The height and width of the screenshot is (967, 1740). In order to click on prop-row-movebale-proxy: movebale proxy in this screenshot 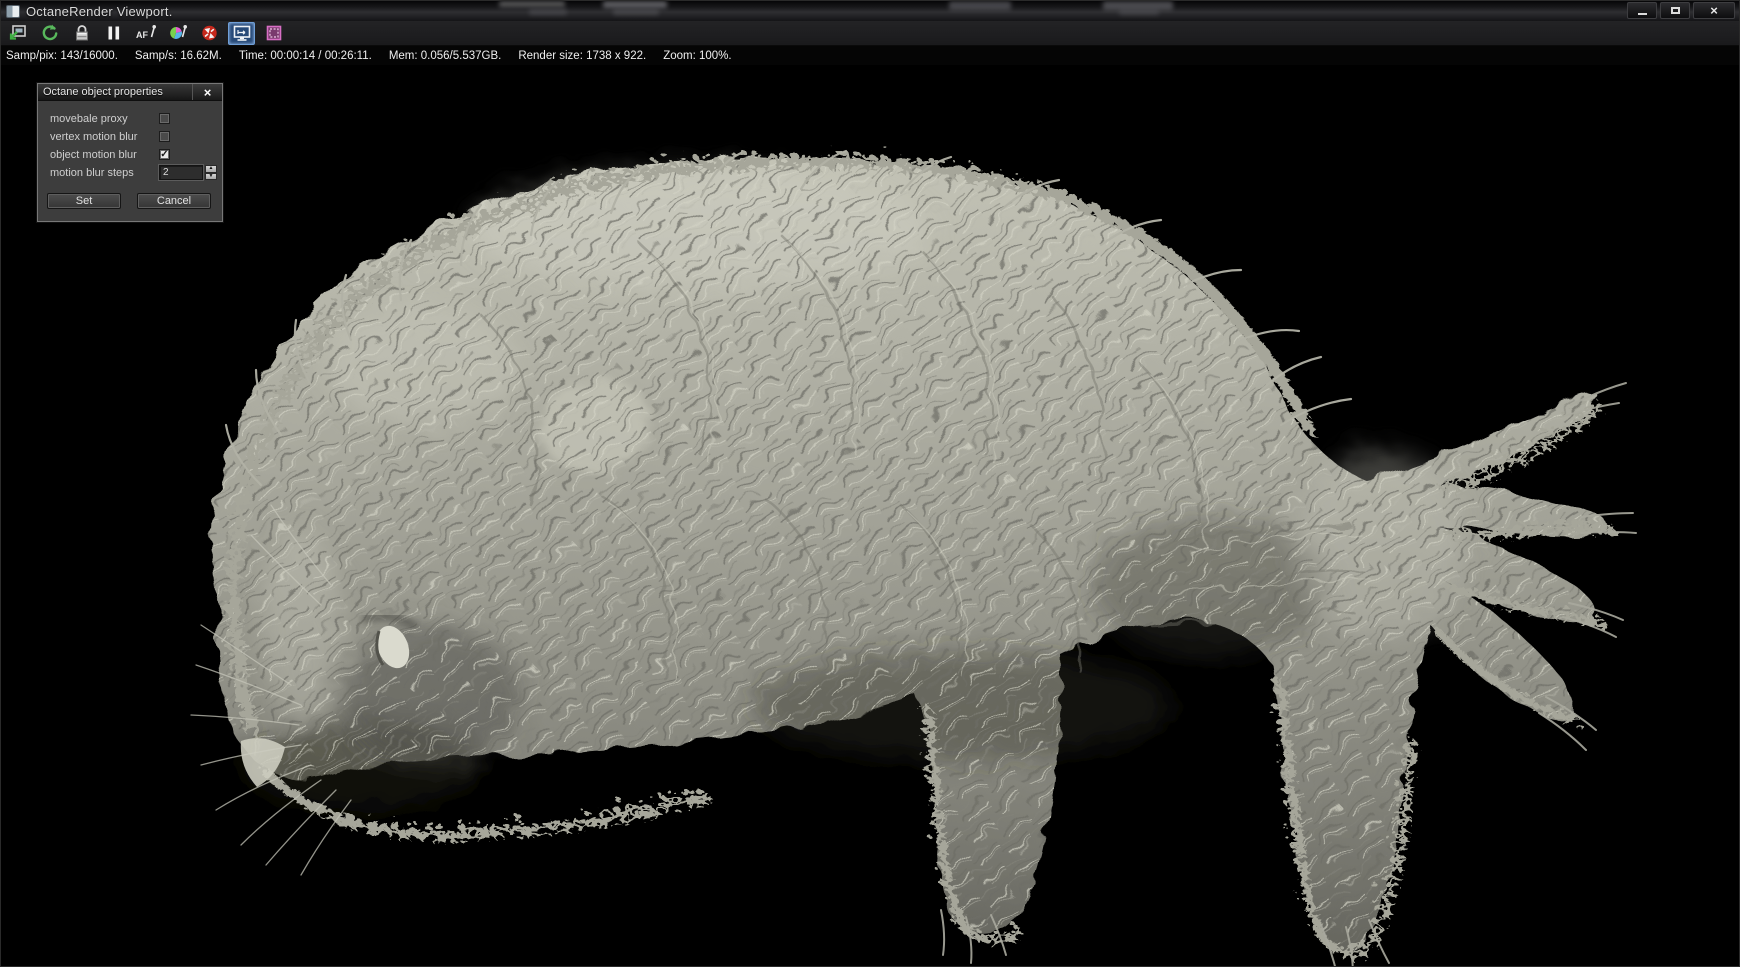, I will do `click(130, 120)`.